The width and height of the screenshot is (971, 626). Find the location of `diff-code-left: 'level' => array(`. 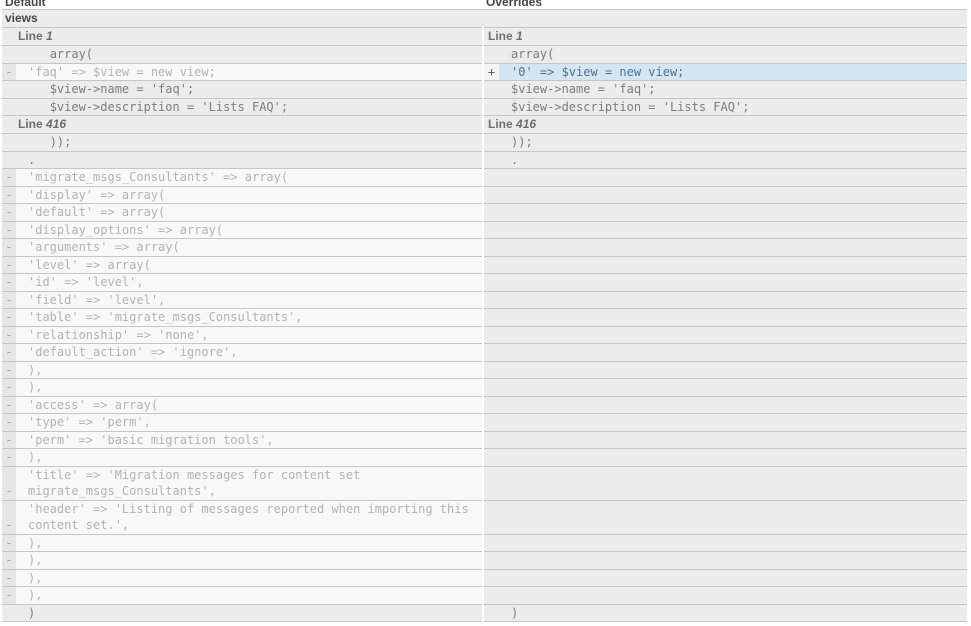

diff-code-left: 'level' => array( is located at coordinates (249, 265).